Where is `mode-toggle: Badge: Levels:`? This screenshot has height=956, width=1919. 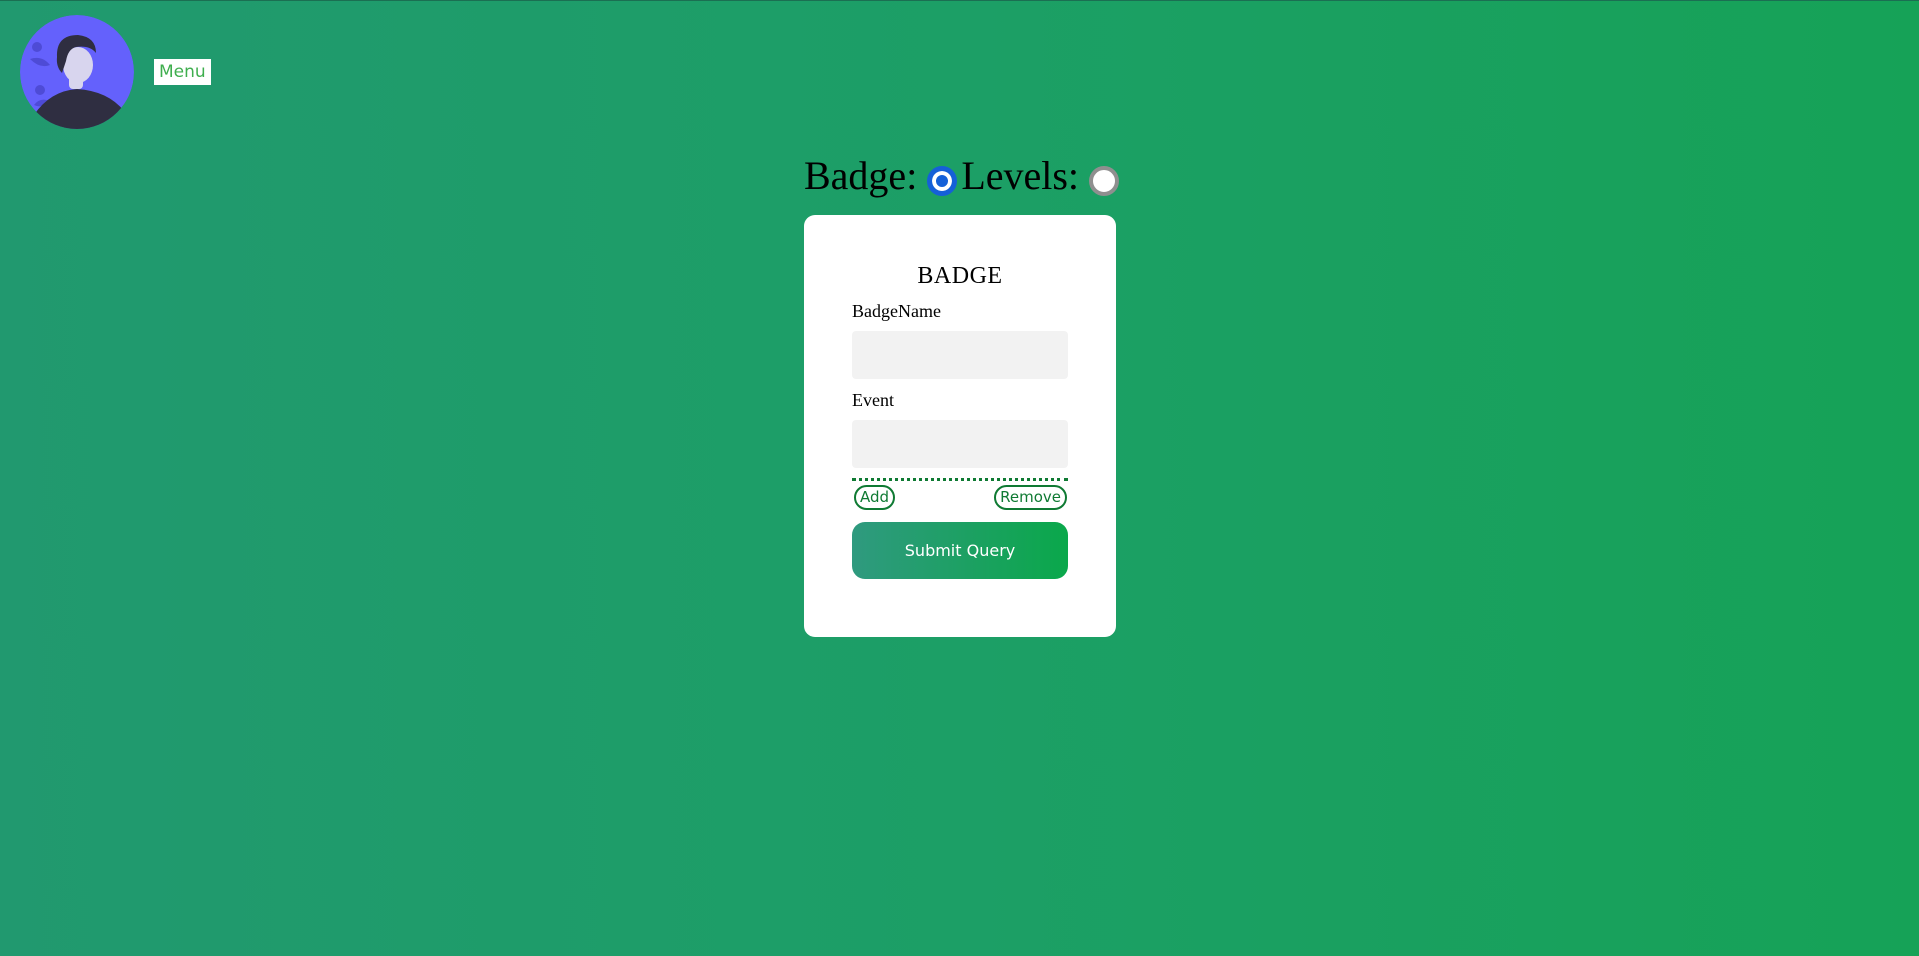
mode-toggle: Badge: Levels: is located at coordinates (963, 176).